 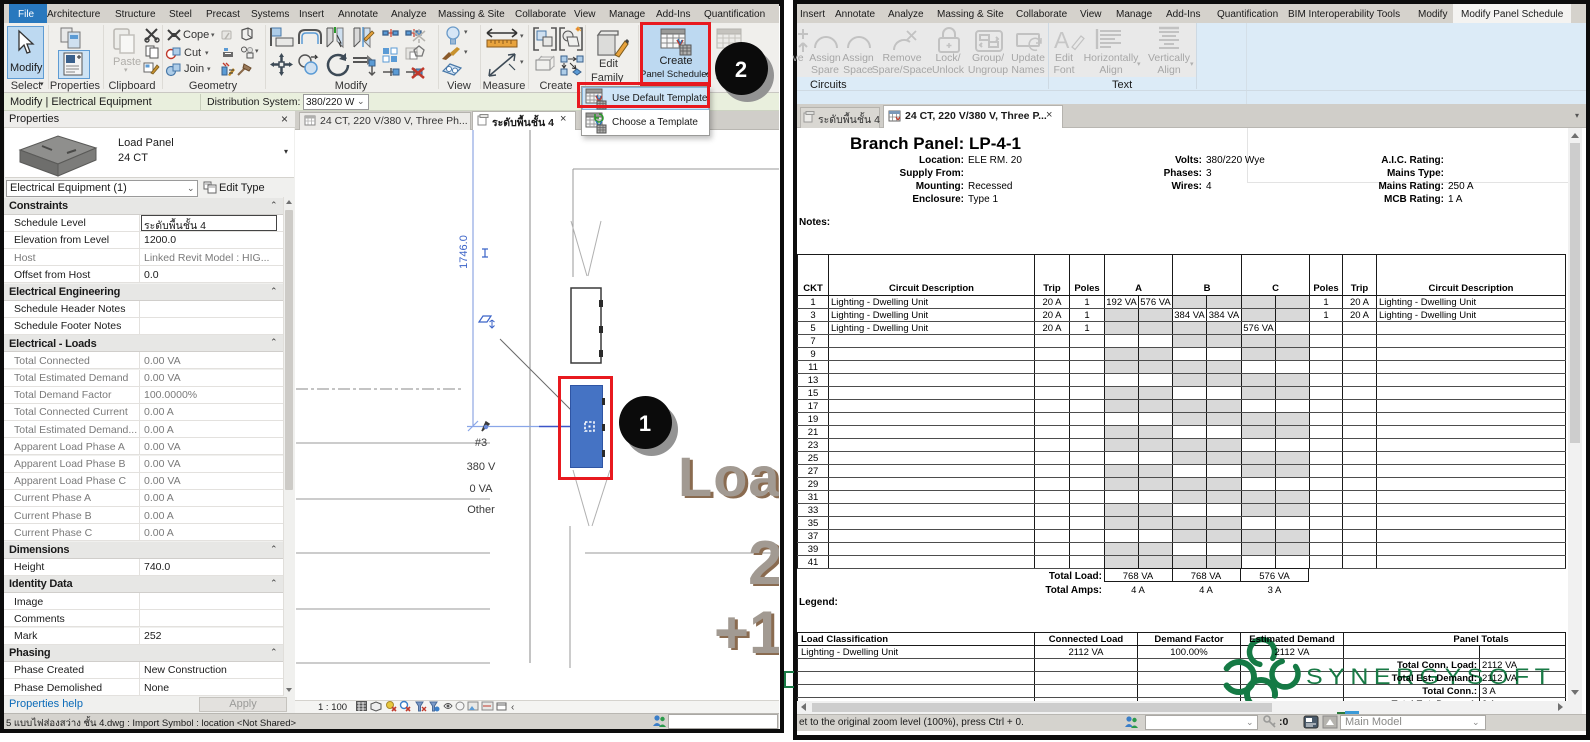 I want to click on svg-text: A, so click(x=1062, y=40).